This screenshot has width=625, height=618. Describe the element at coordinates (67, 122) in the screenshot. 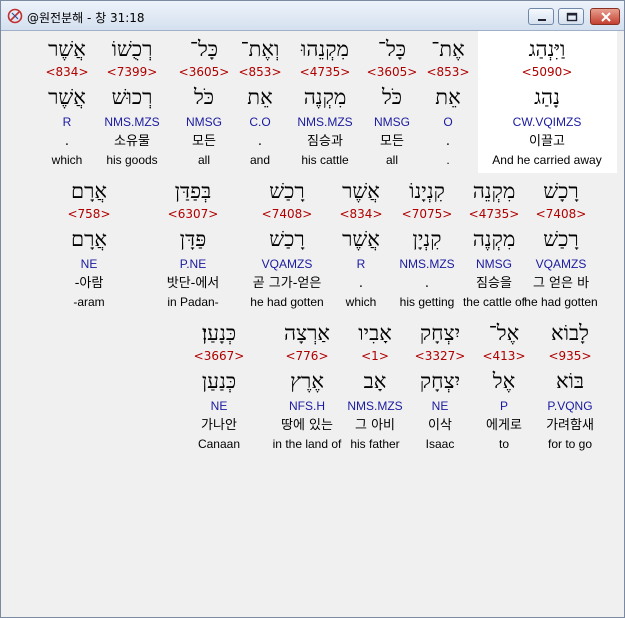

I see `morphology-code: R` at that location.